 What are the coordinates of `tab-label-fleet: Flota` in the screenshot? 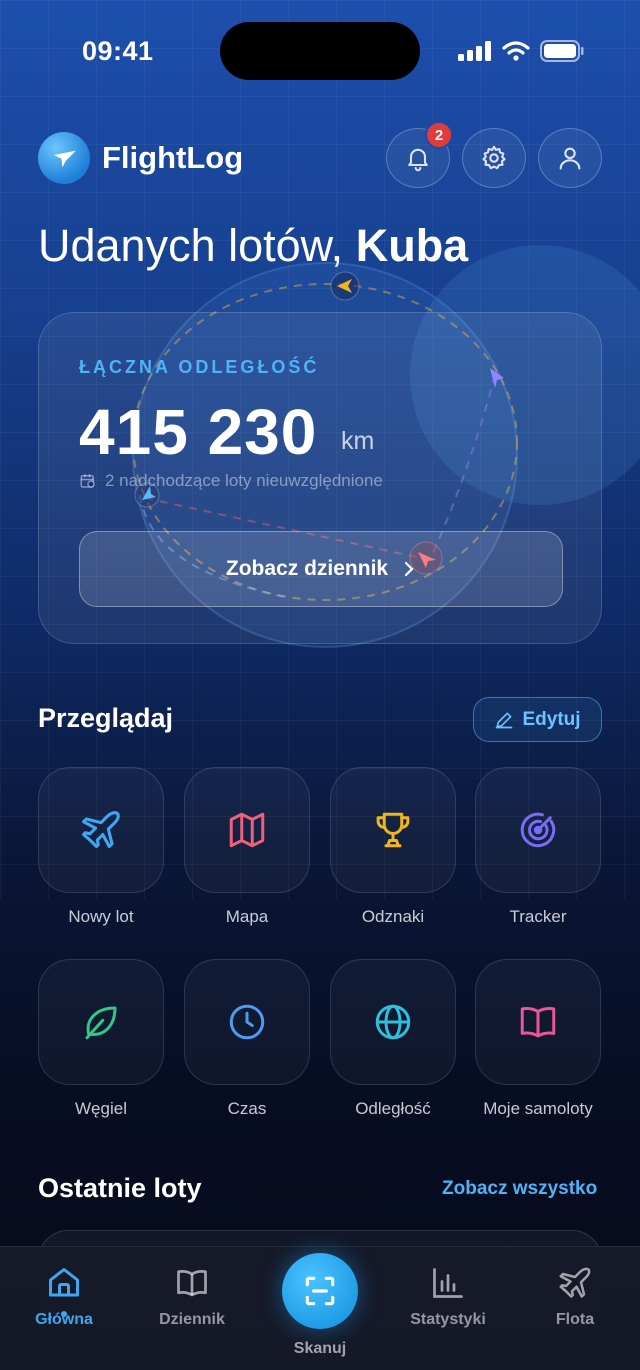 It's located at (575, 1319).